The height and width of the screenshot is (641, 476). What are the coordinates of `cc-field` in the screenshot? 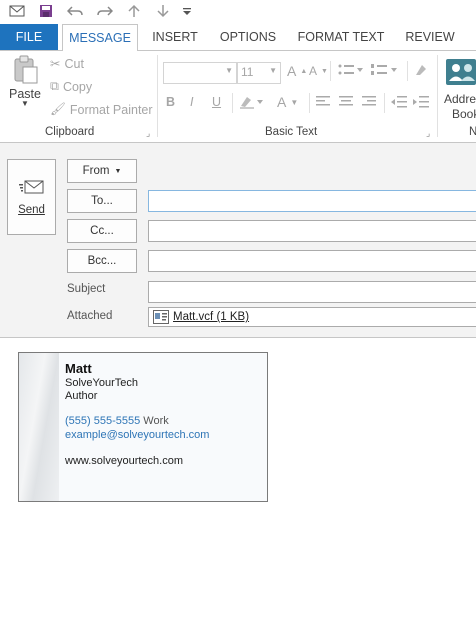 It's located at (312, 231).